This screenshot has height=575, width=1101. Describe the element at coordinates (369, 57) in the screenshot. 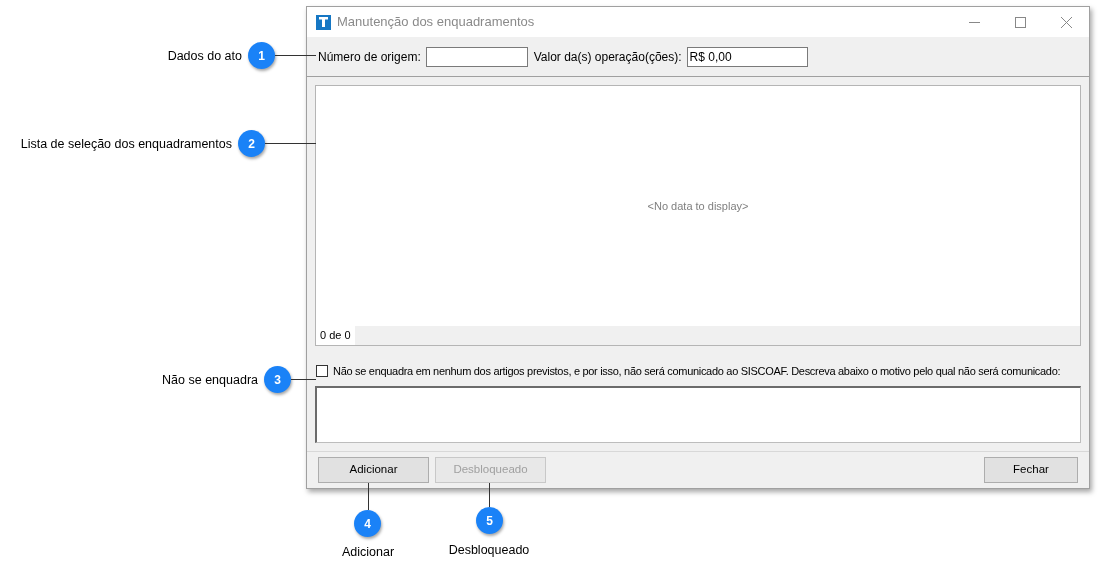

I see `field-label: Número de origem:` at that location.